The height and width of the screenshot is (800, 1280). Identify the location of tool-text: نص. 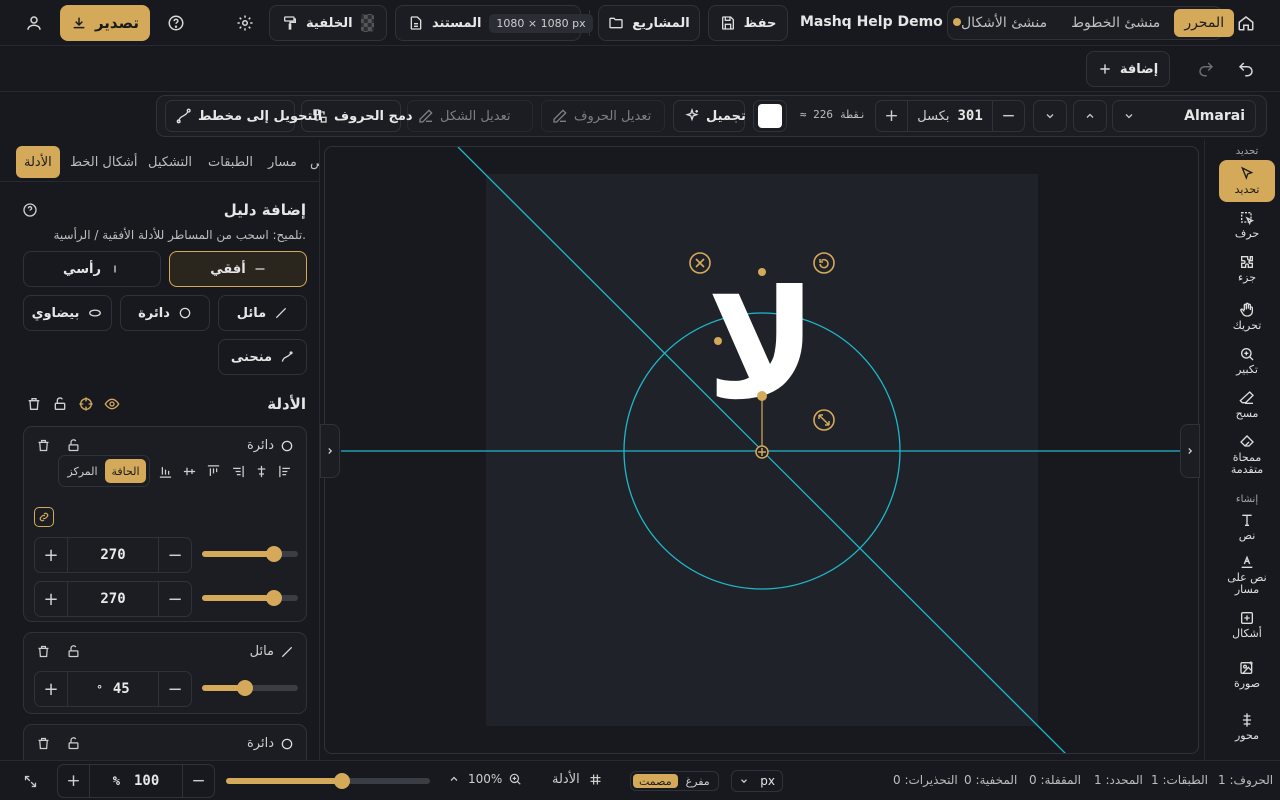
(1247, 527).